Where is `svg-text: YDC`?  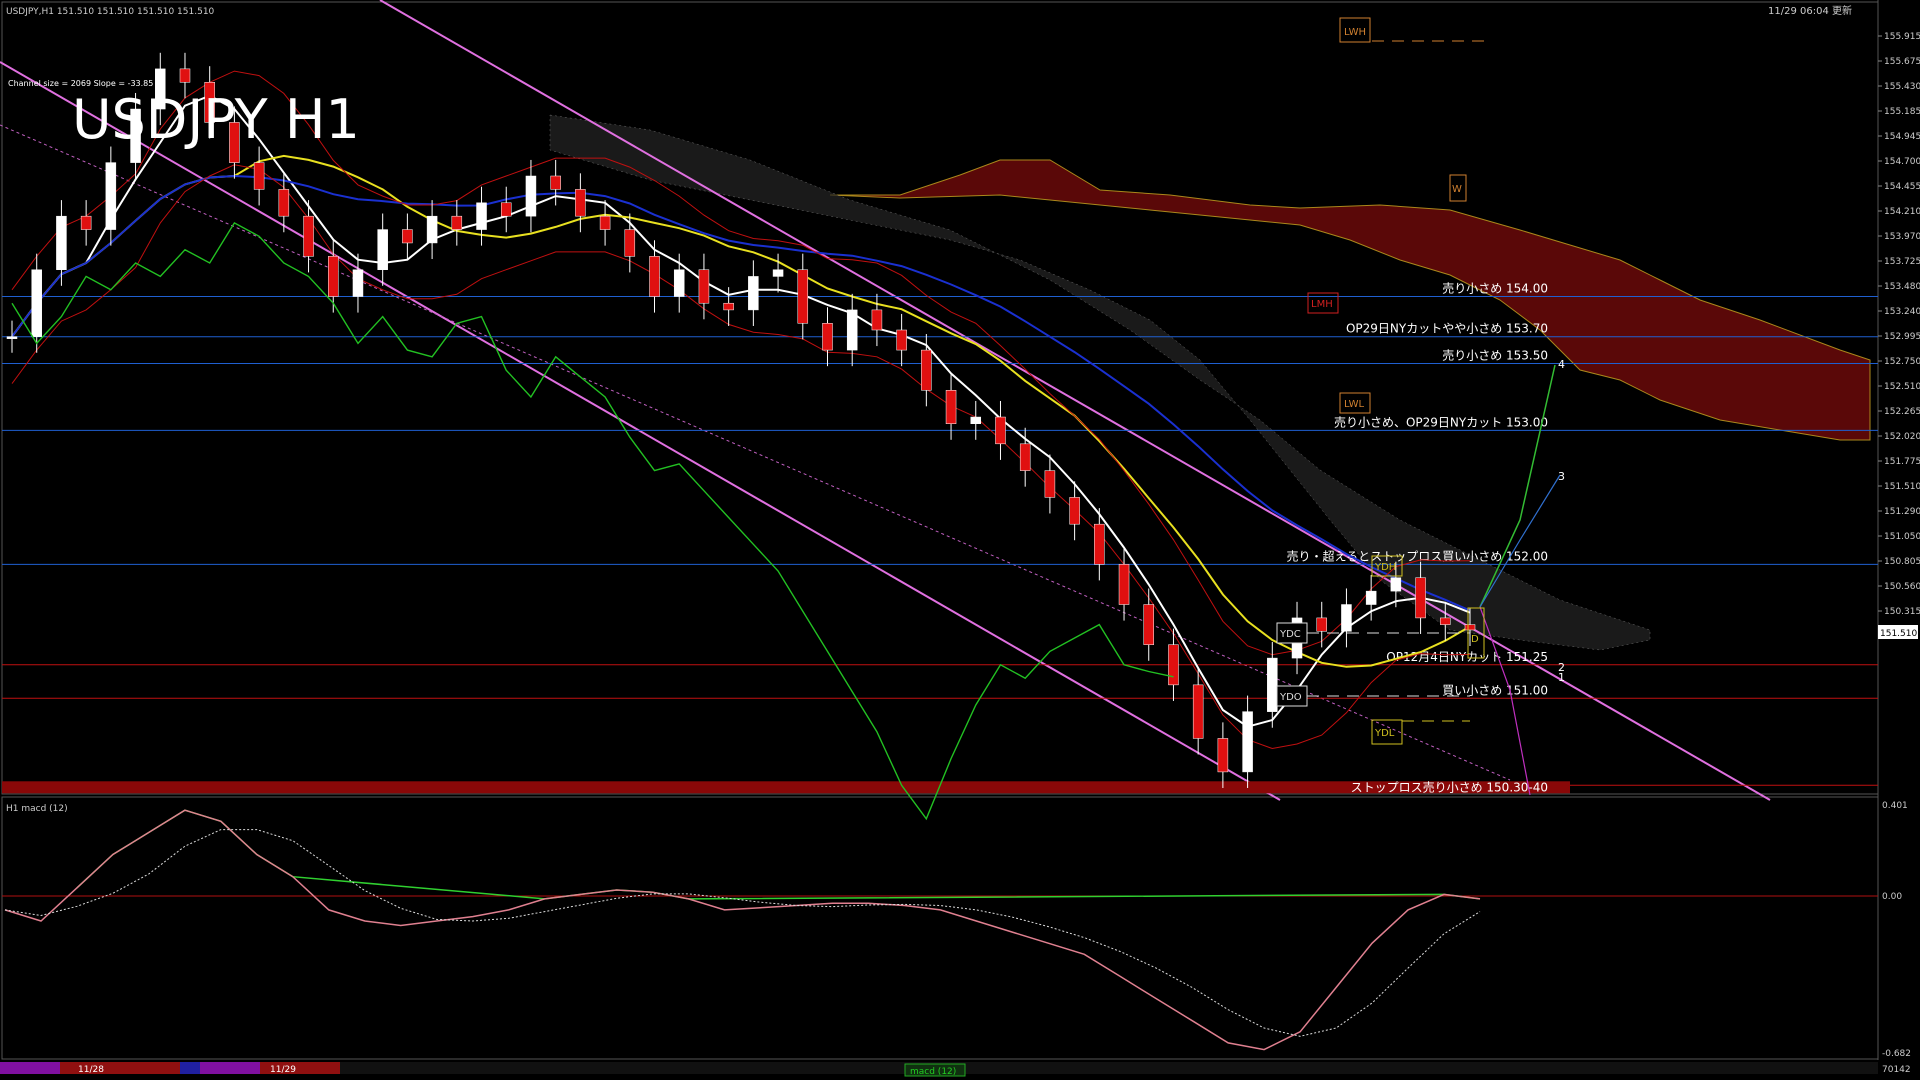
svg-text: YDC is located at coordinates (1290, 634).